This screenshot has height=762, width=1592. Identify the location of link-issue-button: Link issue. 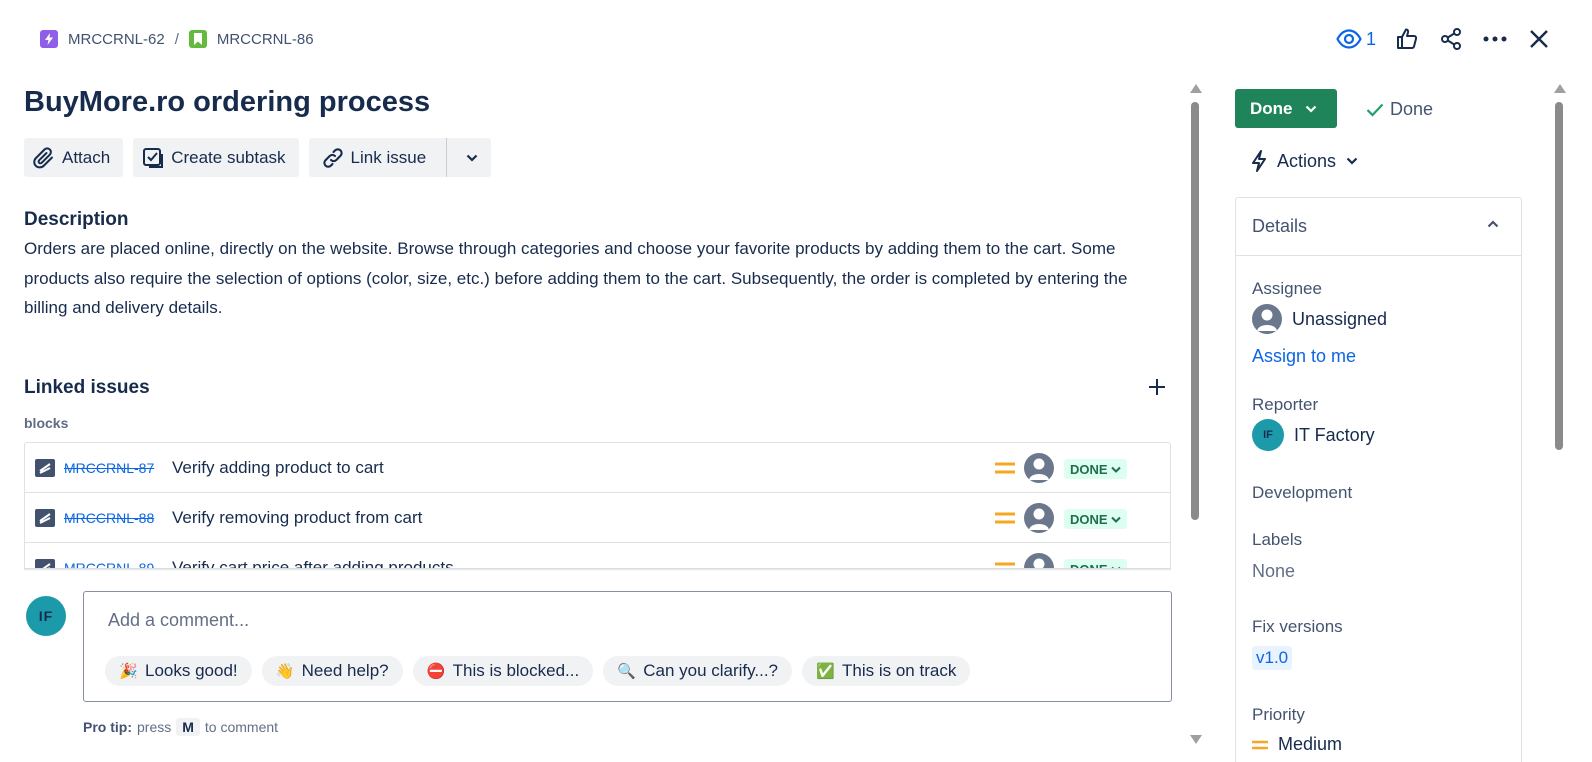
(375, 157).